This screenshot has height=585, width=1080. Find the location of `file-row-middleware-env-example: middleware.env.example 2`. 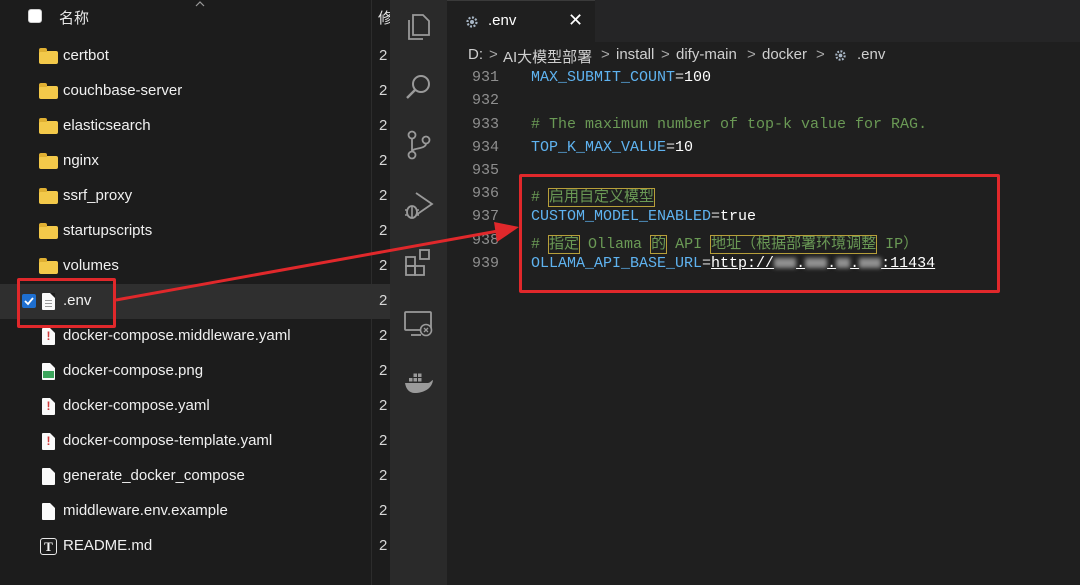

file-row-middleware-env-example: middleware.env.example 2 is located at coordinates (195, 511).